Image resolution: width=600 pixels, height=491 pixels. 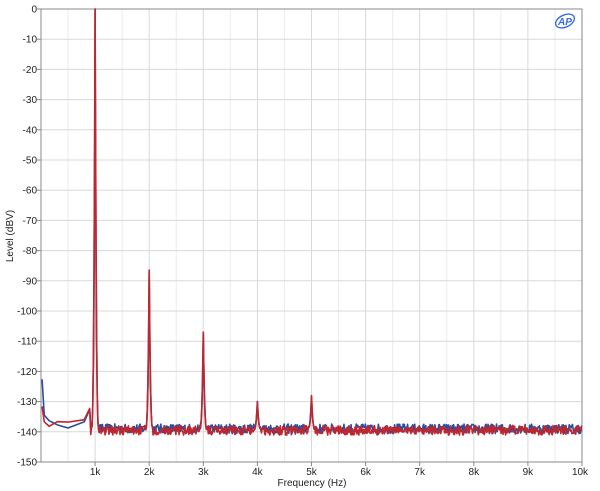 What do you see at coordinates (420, 472) in the screenshot?
I see `x-tick-label: 7k` at bounding box center [420, 472].